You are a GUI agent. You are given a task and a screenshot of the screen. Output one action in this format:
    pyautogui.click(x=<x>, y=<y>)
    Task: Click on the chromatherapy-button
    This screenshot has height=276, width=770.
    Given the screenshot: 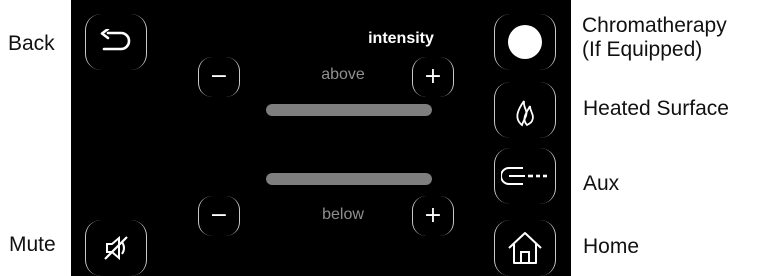 What is the action you would take?
    pyautogui.click(x=525, y=42)
    